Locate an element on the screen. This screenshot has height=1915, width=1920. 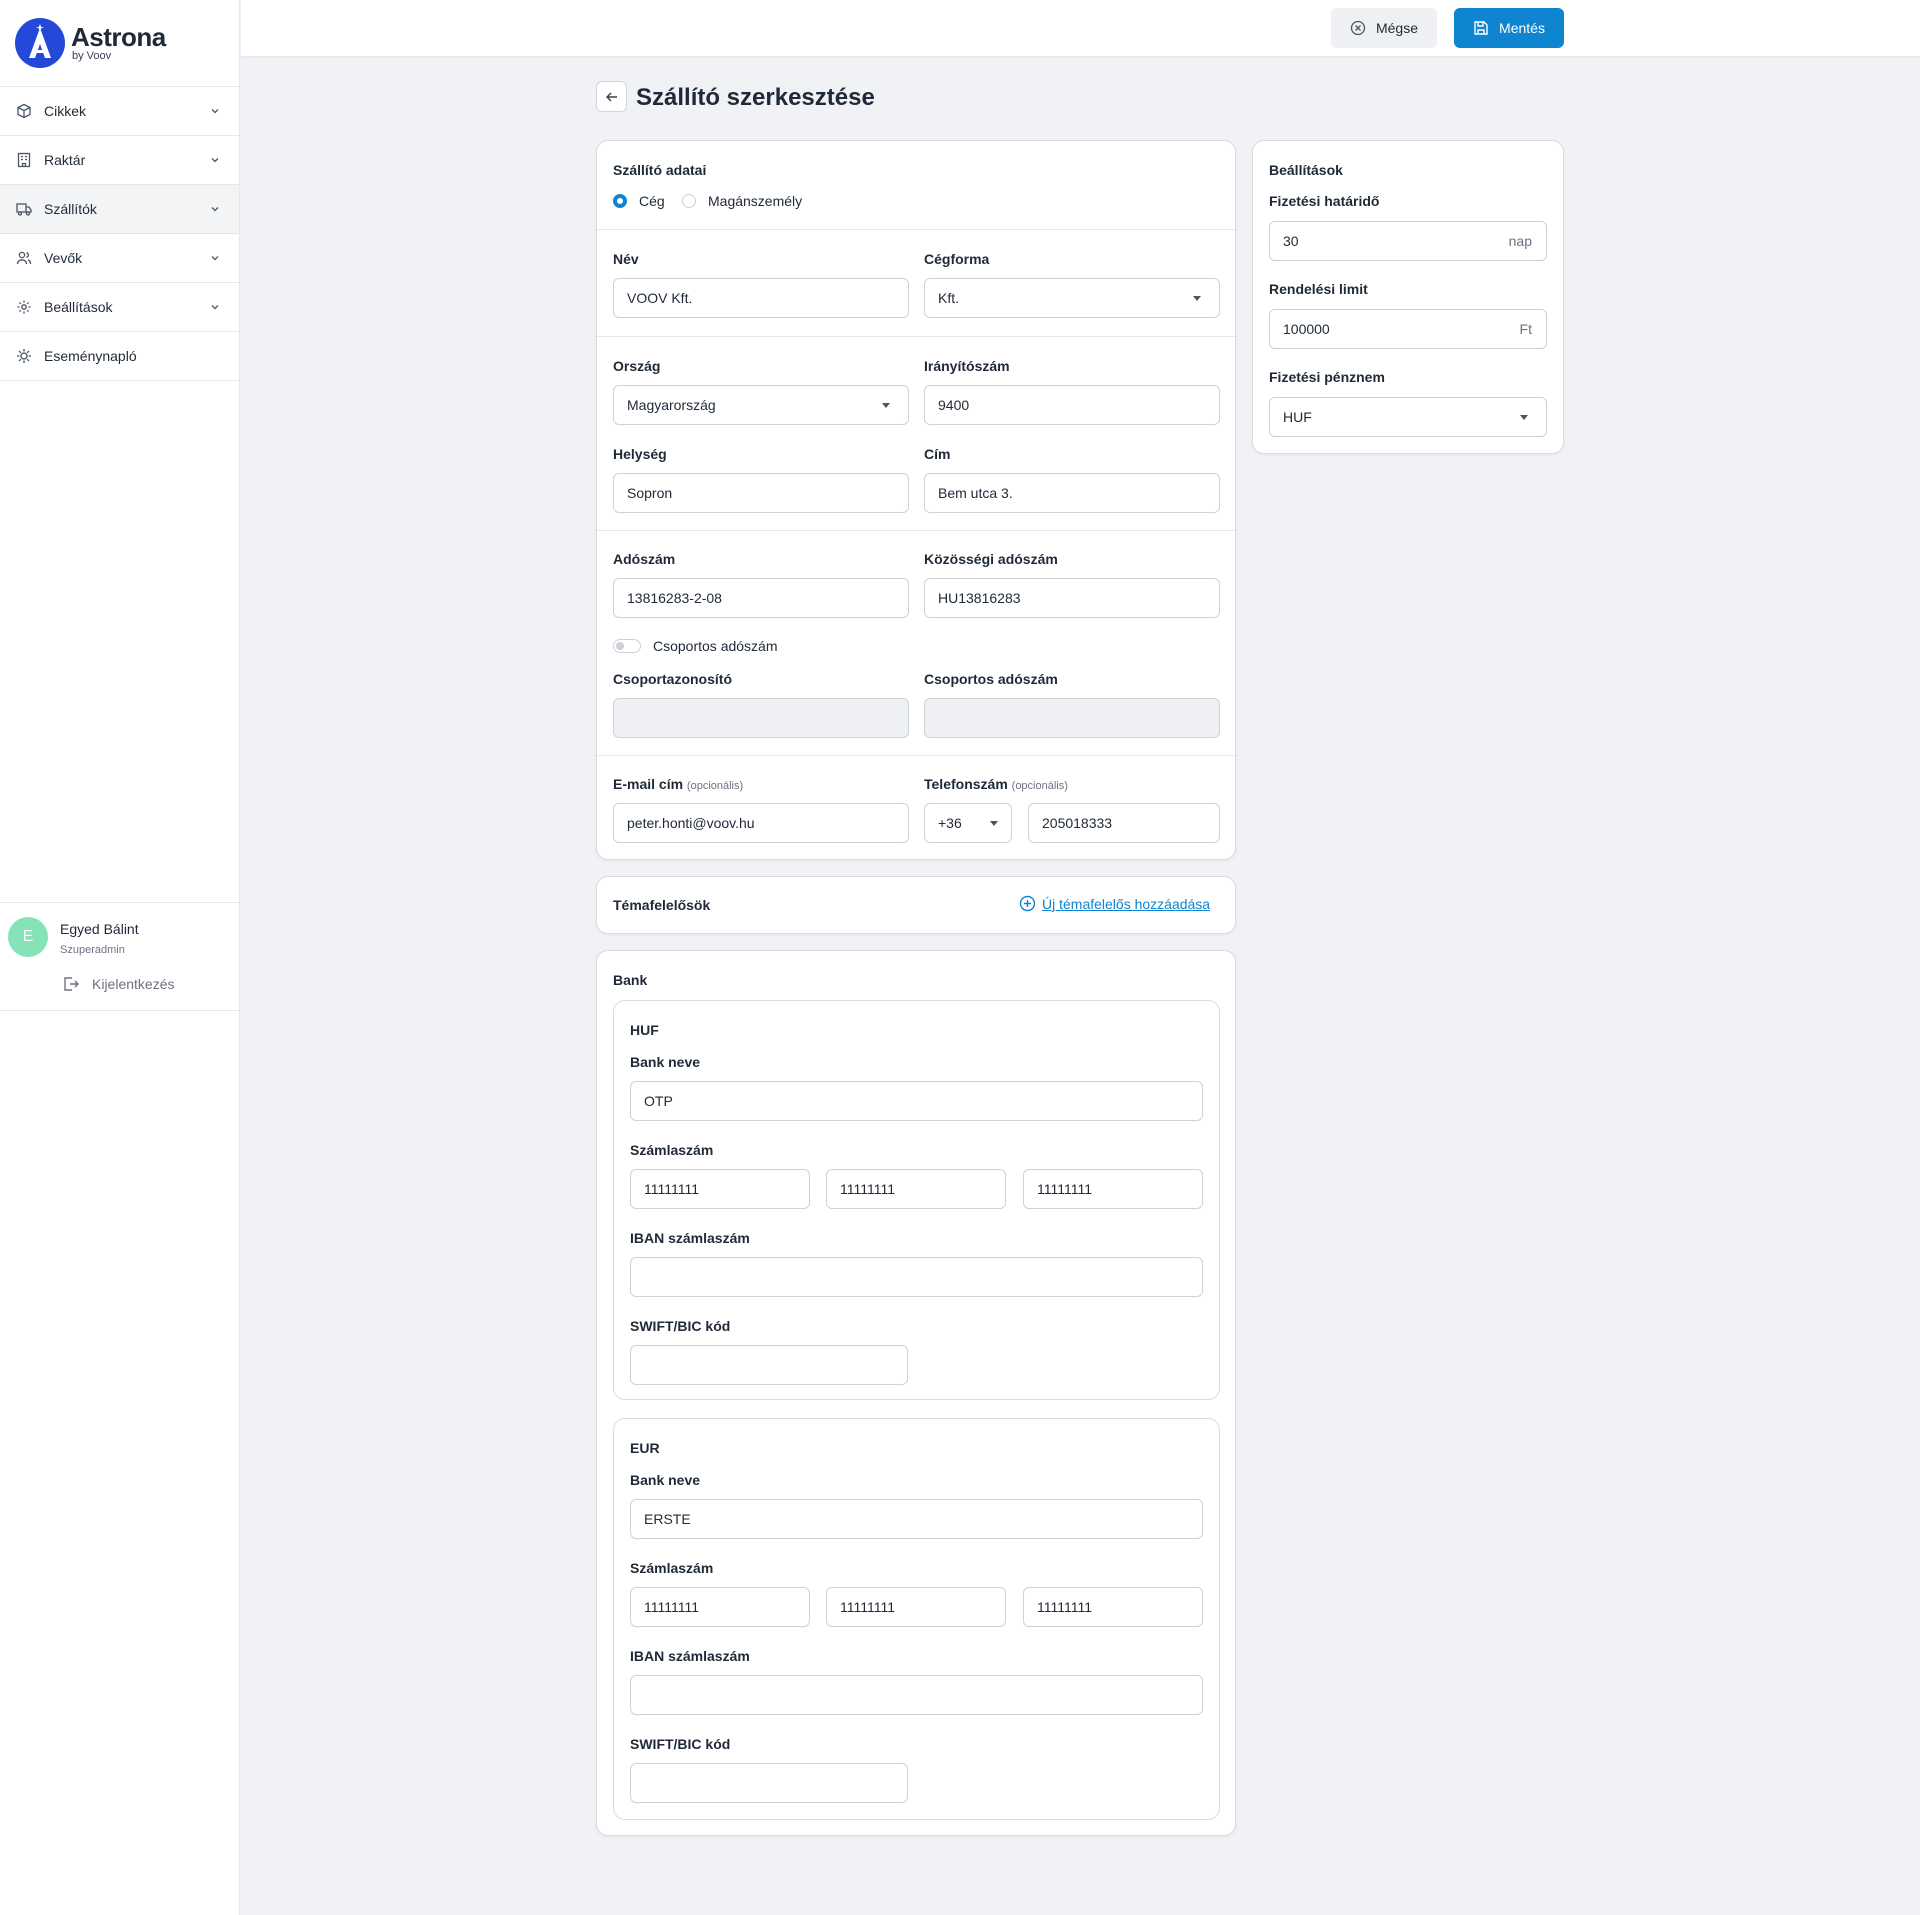
radio-company is located at coordinates (620, 201).